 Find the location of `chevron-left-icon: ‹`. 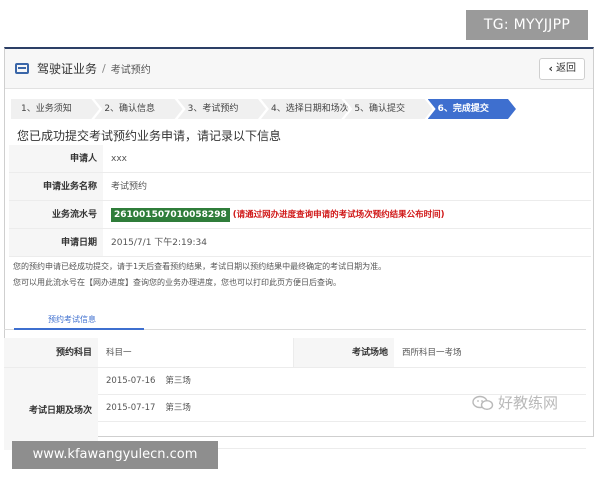

chevron-left-icon: ‹ is located at coordinates (550, 68).